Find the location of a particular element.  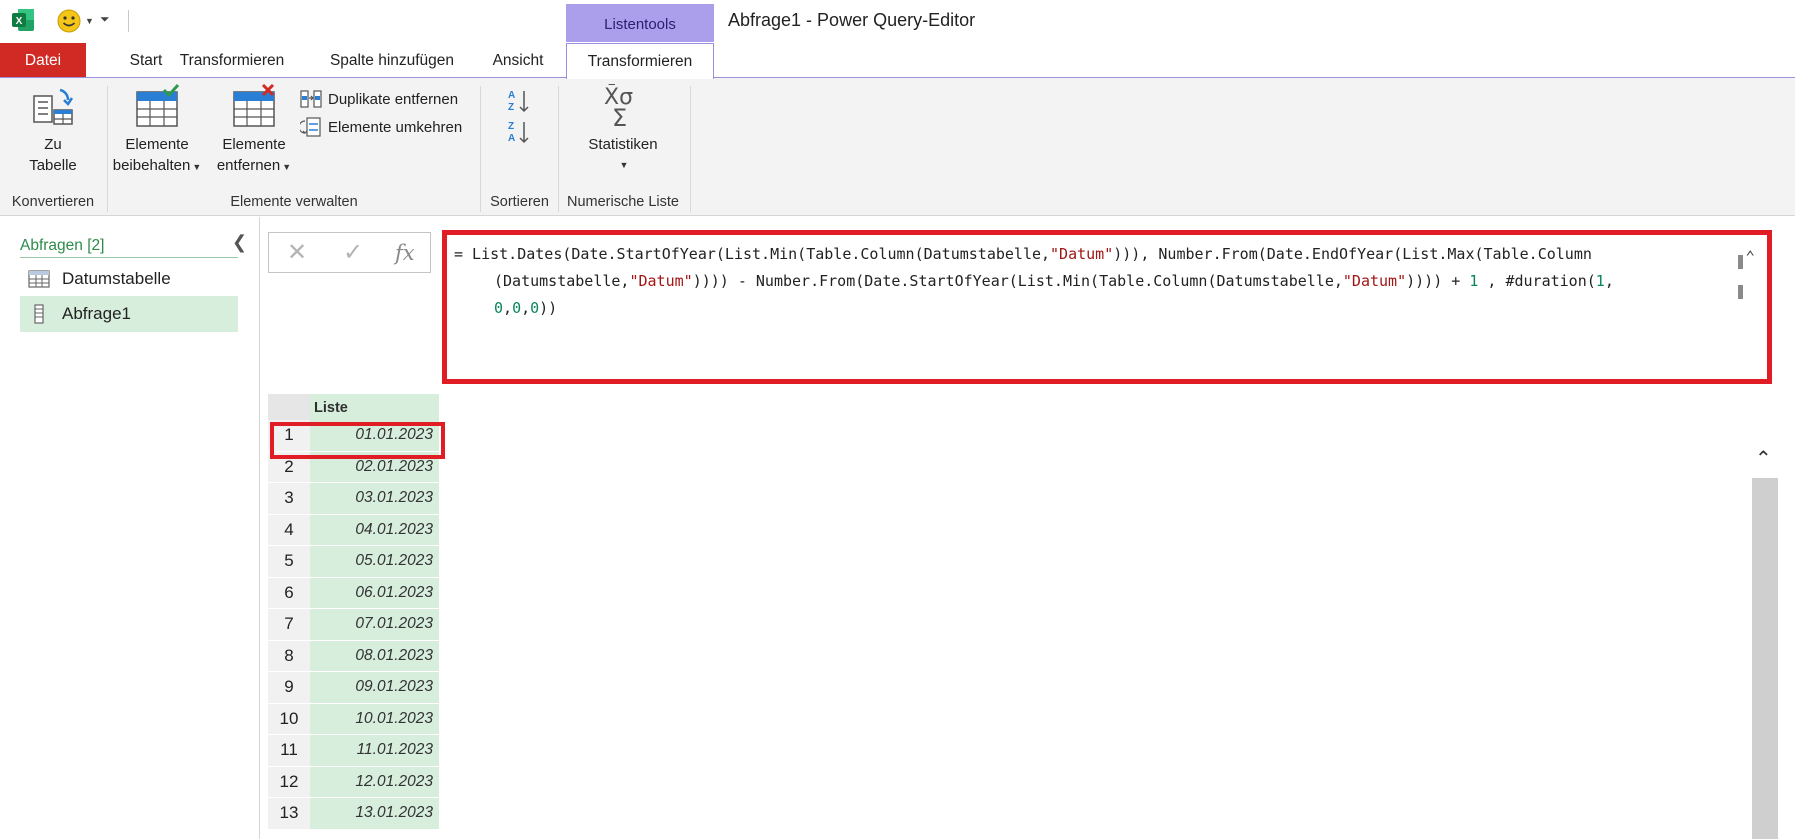

row-number: 11 is located at coordinates (289, 751).